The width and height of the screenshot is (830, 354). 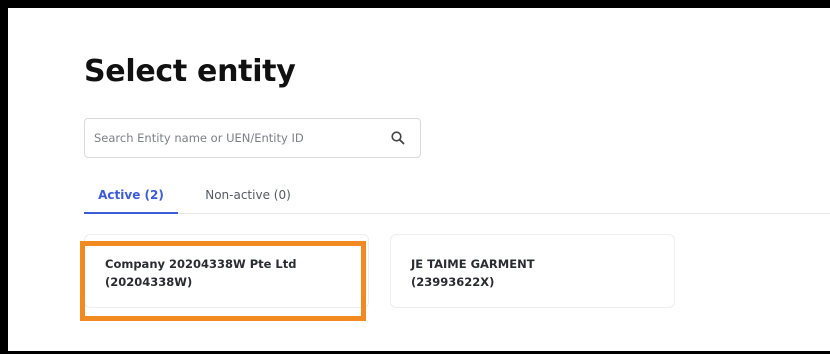 I want to click on tab-non-active: Non-active (0), so click(x=248, y=198).